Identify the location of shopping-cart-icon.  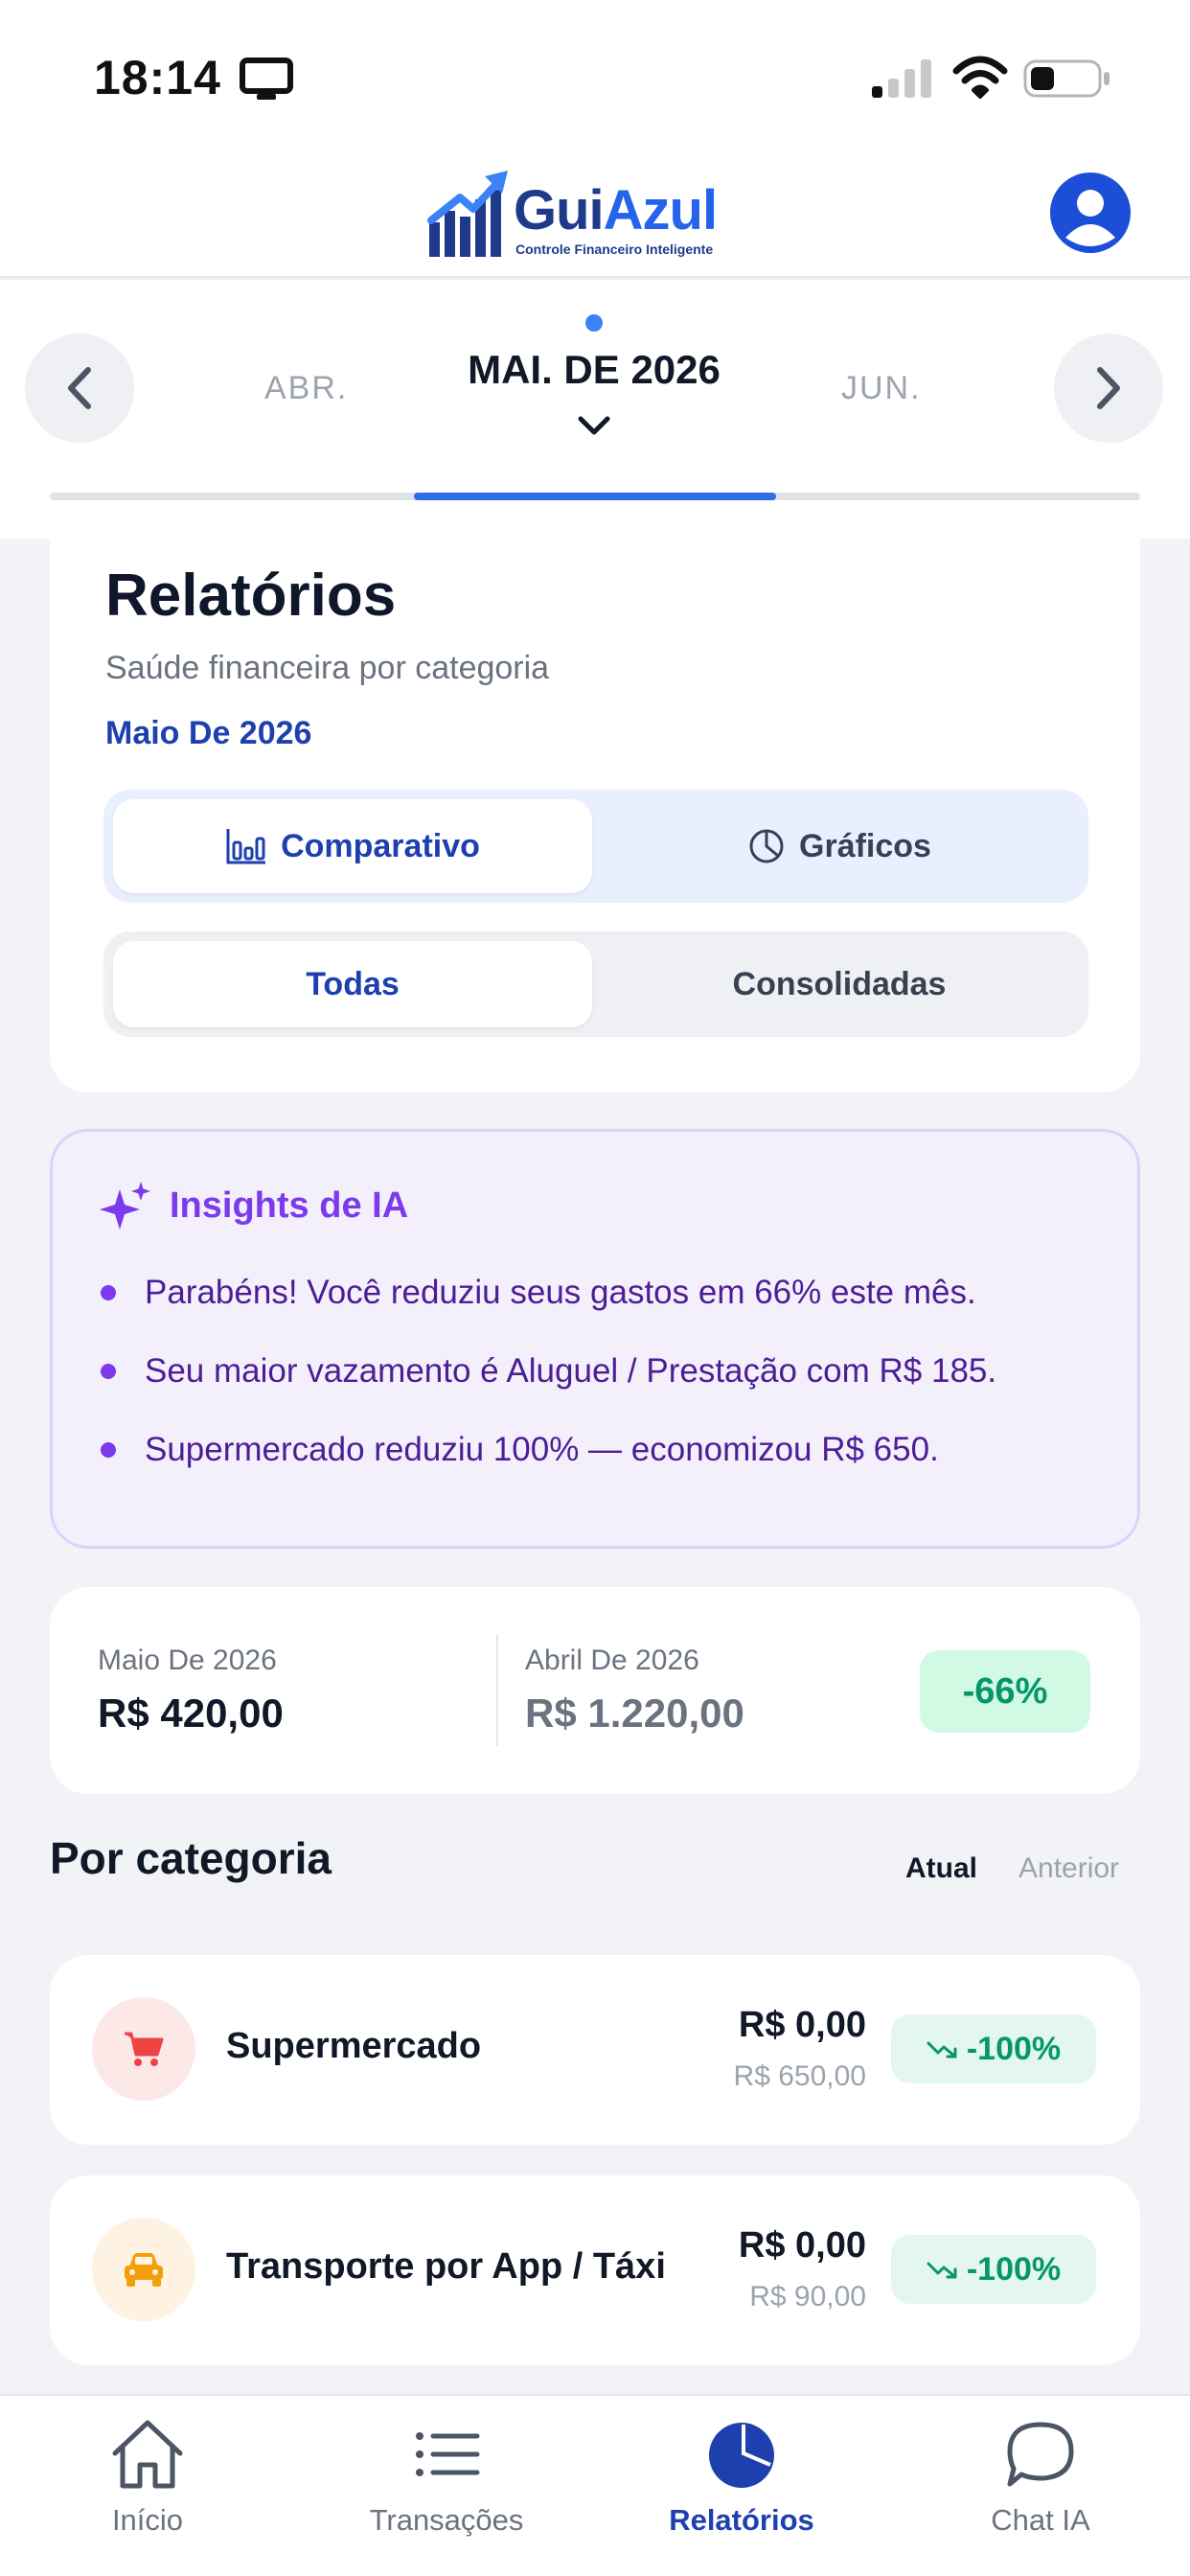
(144, 2049).